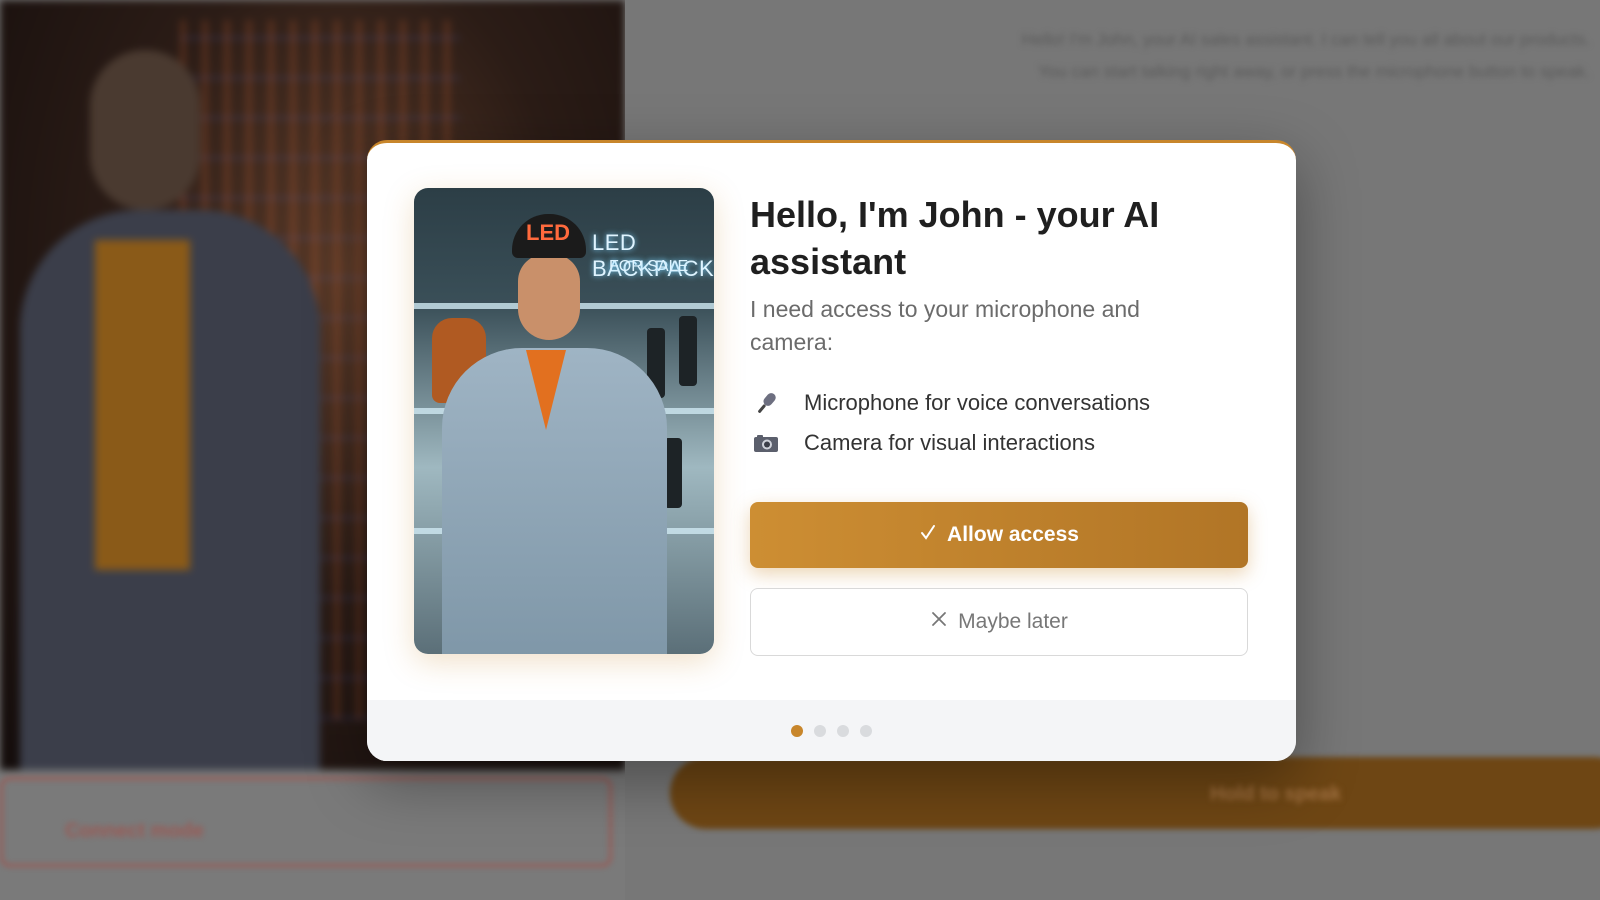 The image size is (1600, 900). I want to click on background-hold-label: Hold to speak, so click(1276, 794).